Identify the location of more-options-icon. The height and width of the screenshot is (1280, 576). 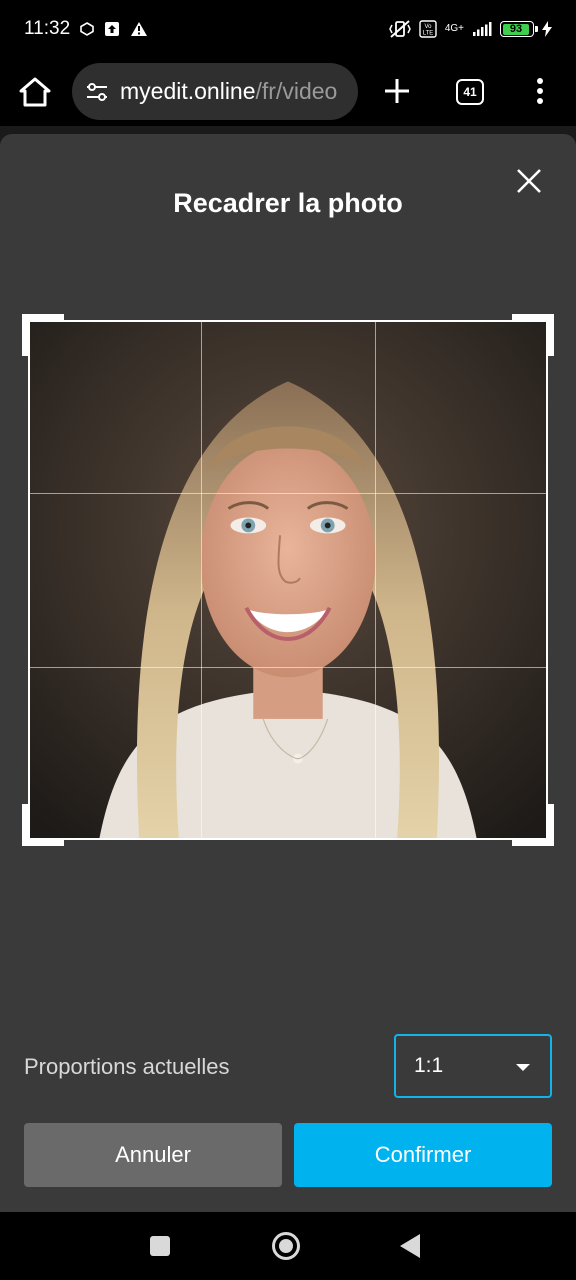
(540, 91).